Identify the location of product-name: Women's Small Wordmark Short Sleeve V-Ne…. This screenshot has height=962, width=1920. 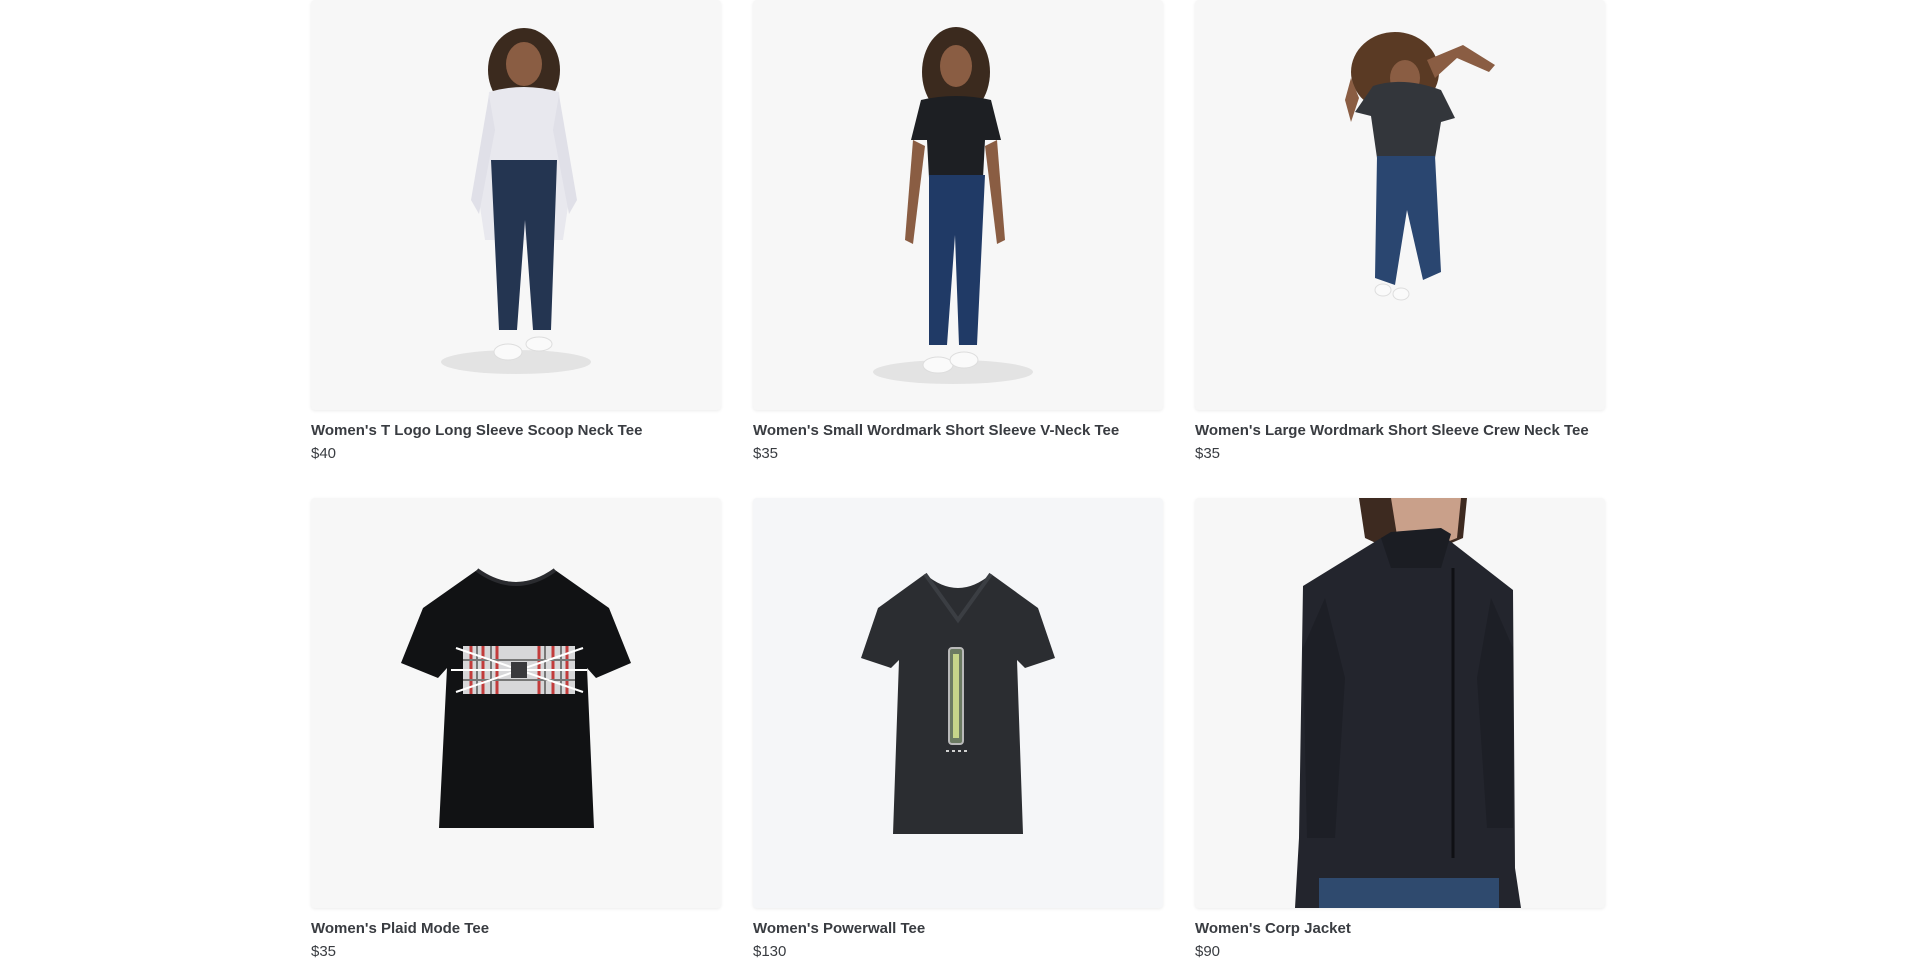
(958, 431).